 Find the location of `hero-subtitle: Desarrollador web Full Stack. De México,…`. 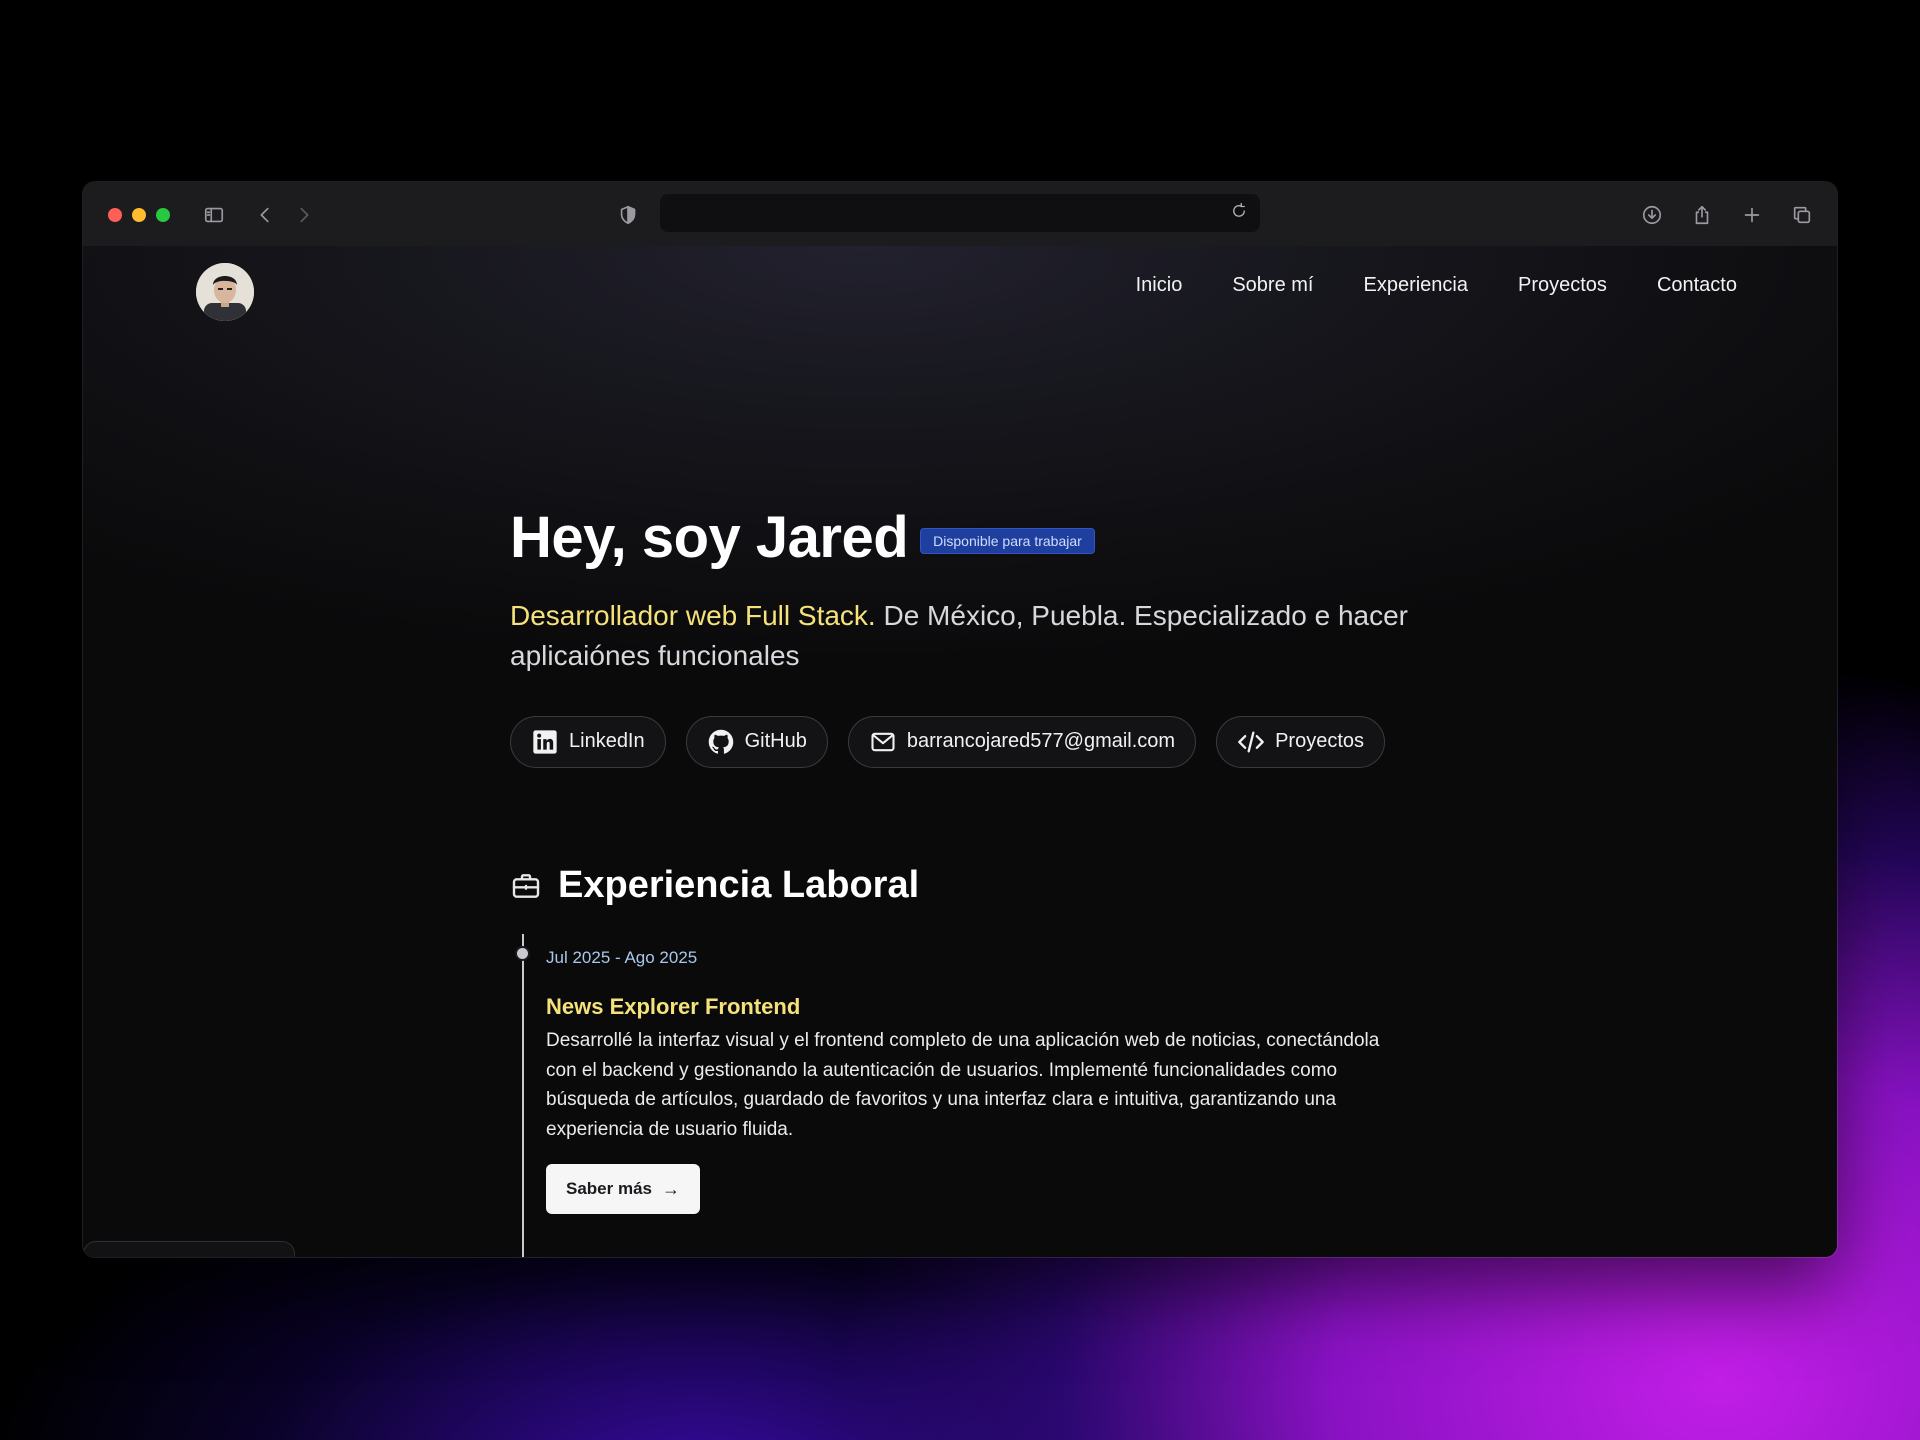

hero-subtitle: Desarrollador web Full Stack. De México,… is located at coordinates (960, 636).